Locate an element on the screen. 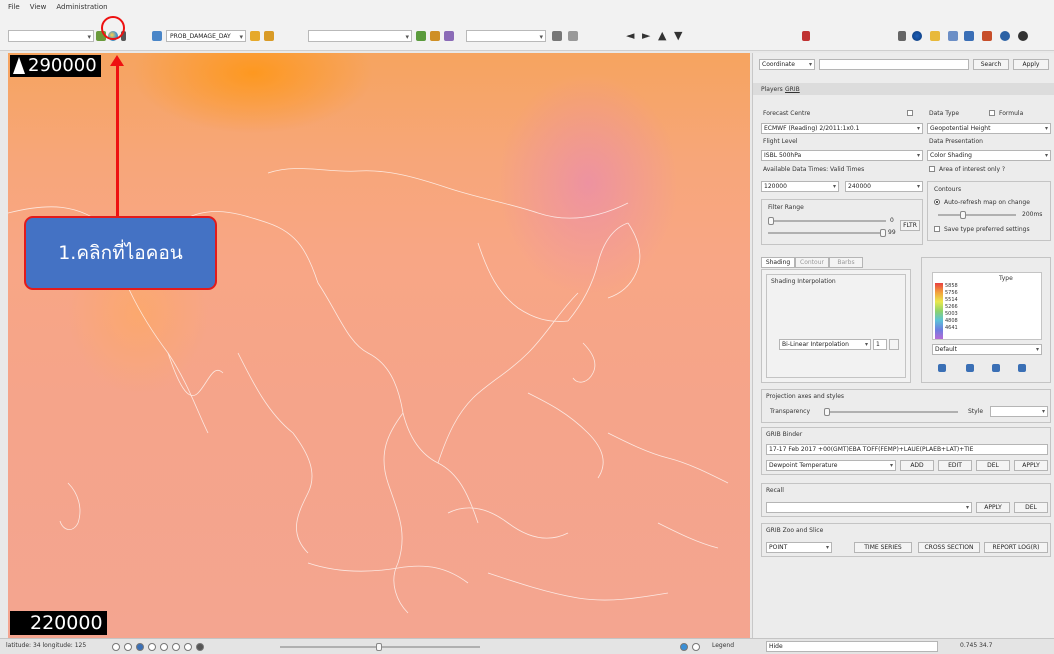  report-log-button: REPORT LOG(R) is located at coordinates (1016, 547).